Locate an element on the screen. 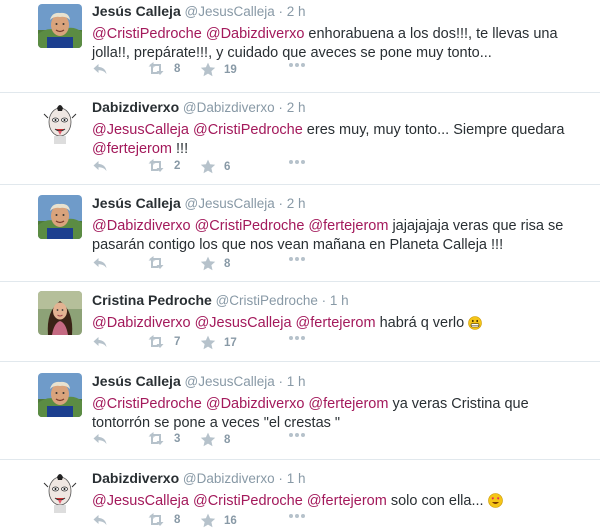  tweet-header: Dabizdiverxo @Dabizdiverxo · 1 h is located at coordinates (336, 478).